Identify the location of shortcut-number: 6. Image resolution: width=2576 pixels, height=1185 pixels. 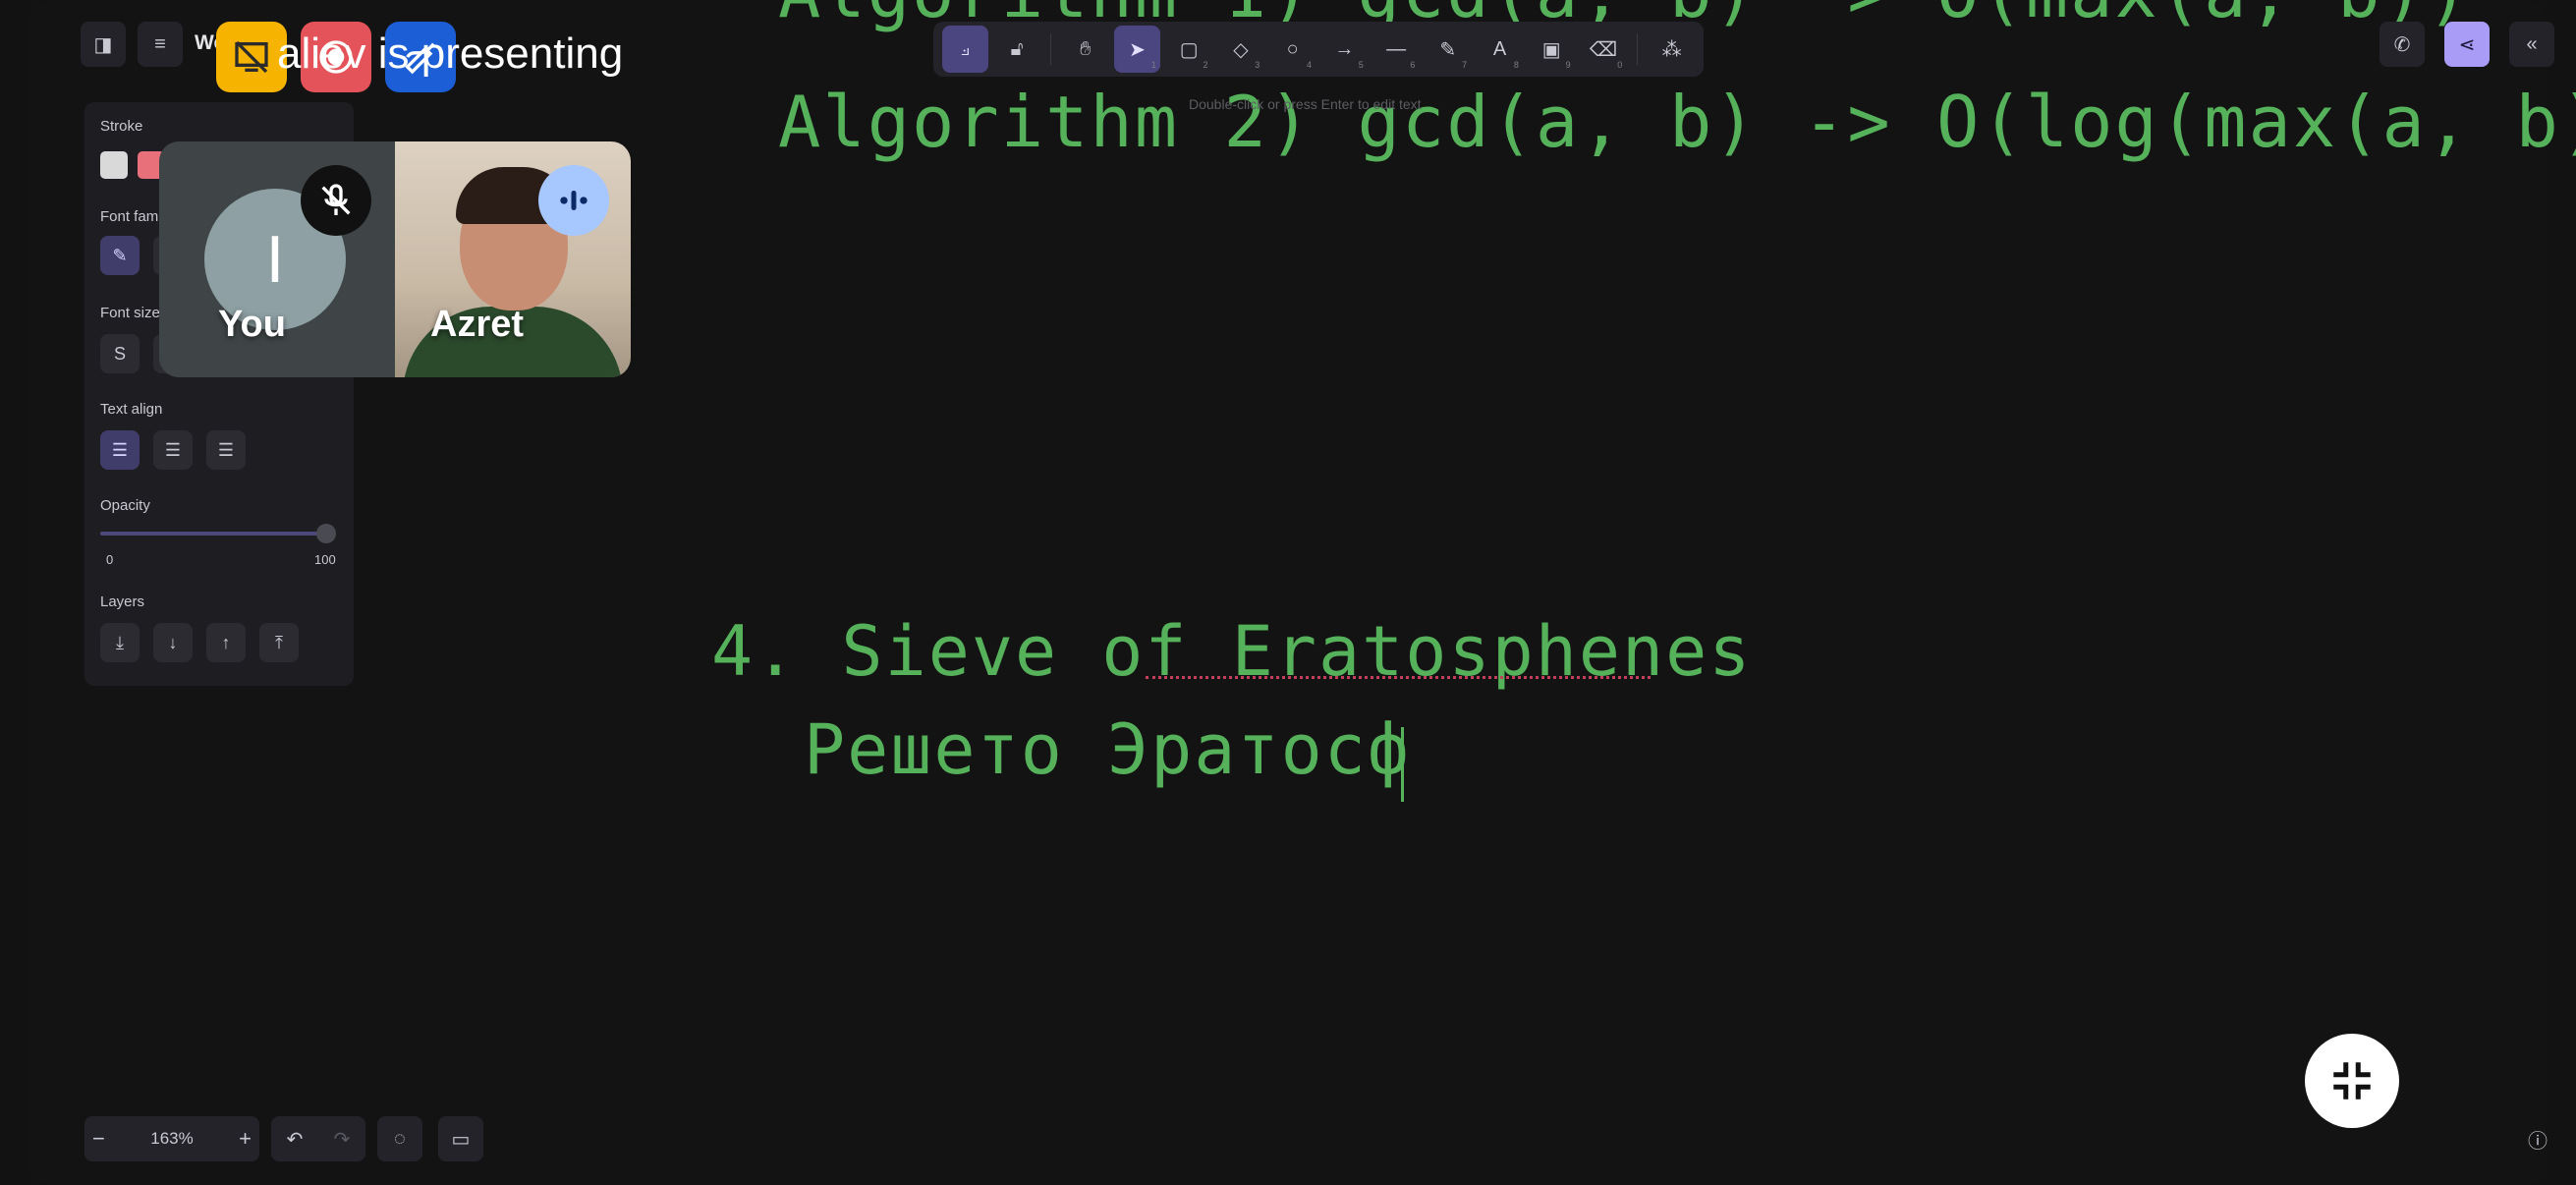
(1413, 65).